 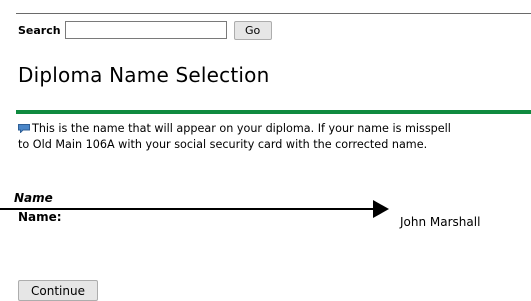 What do you see at coordinates (440, 222) in the screenshot?
I see `name-field-value: John Marshall` at bounding box center [440, 222].